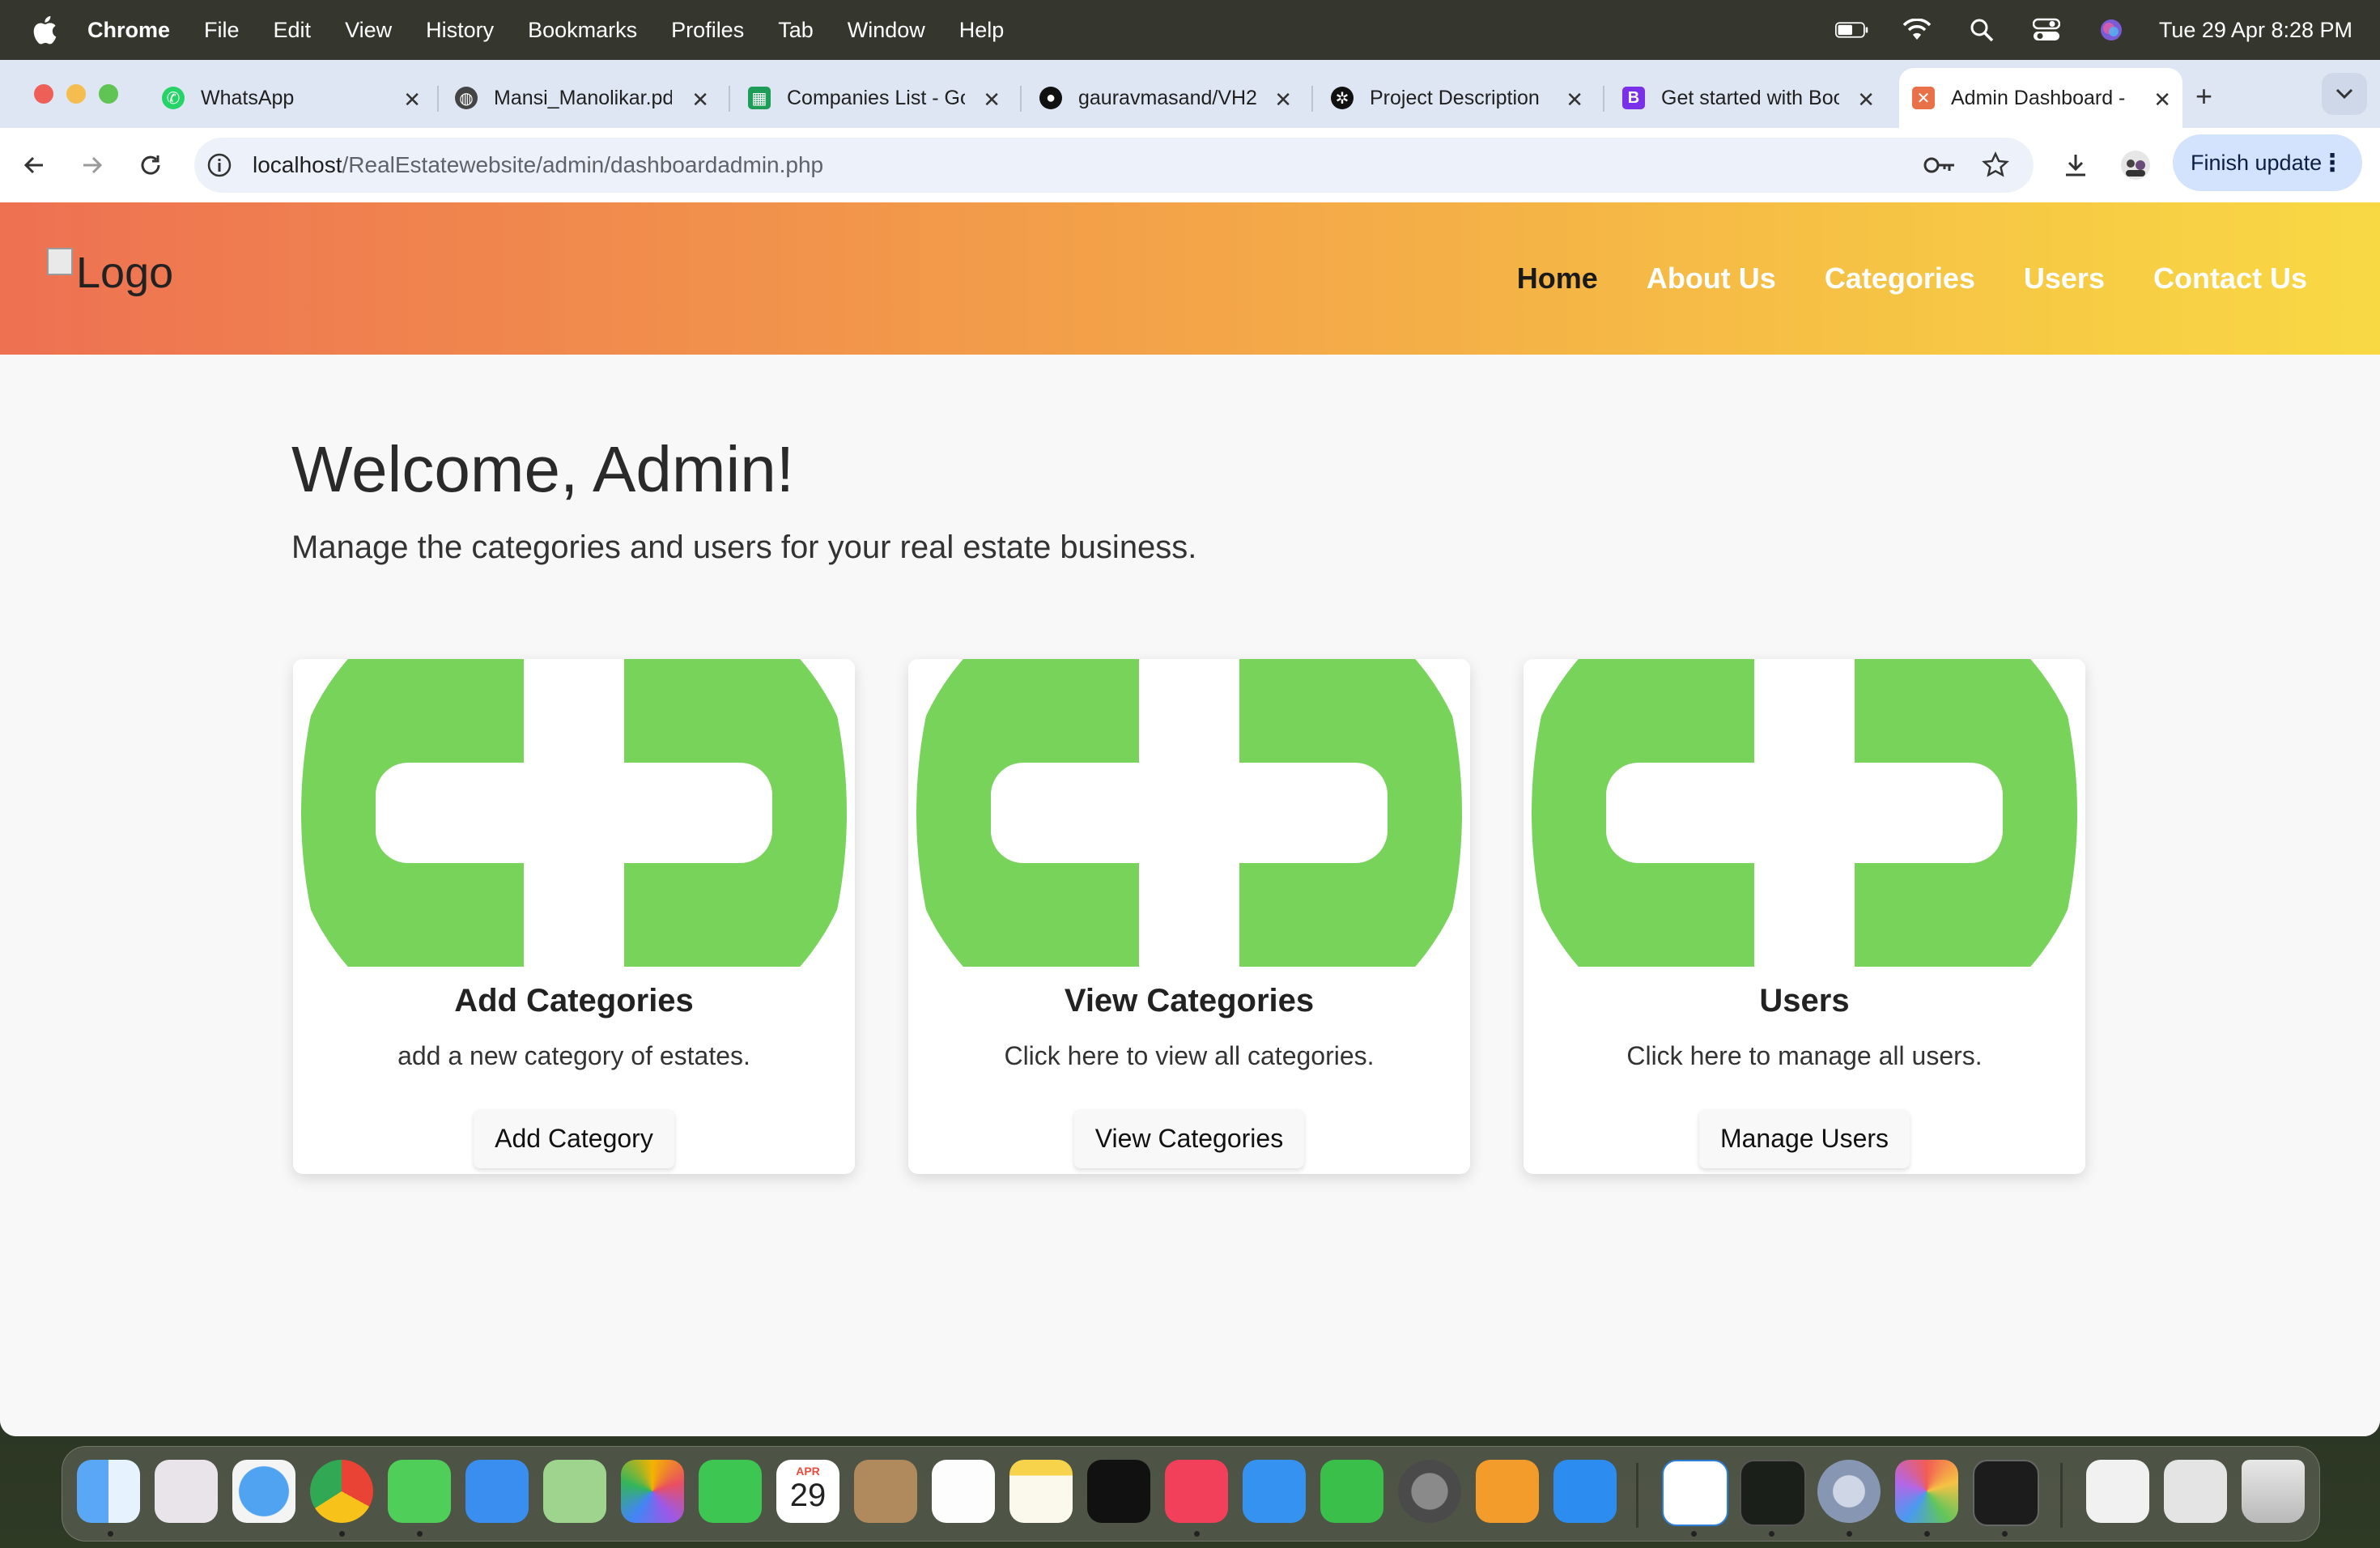  Describe the element at coordinates (1041, 1492) in the screenshot. I see `notes-icon` at that location.